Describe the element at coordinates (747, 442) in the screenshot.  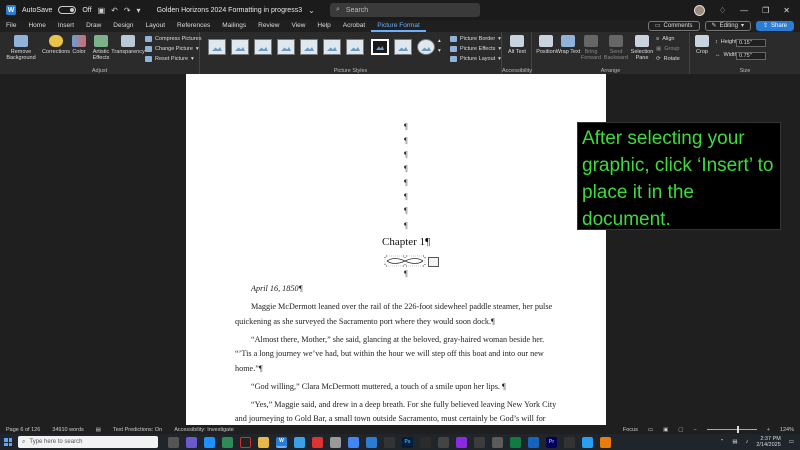
I see `volume-icon: ♪` at that location.